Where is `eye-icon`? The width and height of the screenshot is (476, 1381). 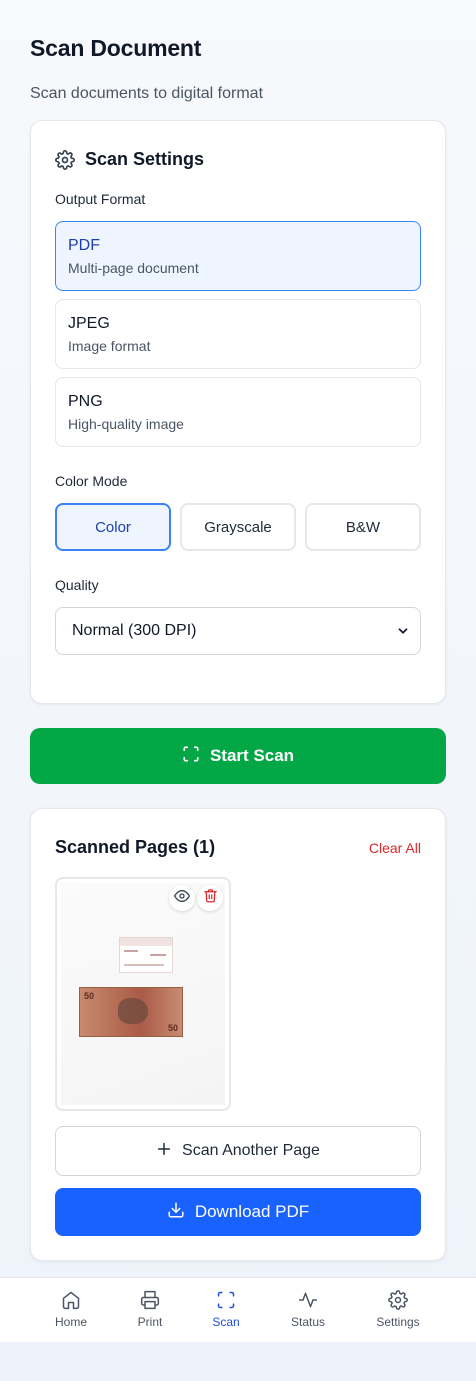 eye-icon is located at coordinates (182, 898).